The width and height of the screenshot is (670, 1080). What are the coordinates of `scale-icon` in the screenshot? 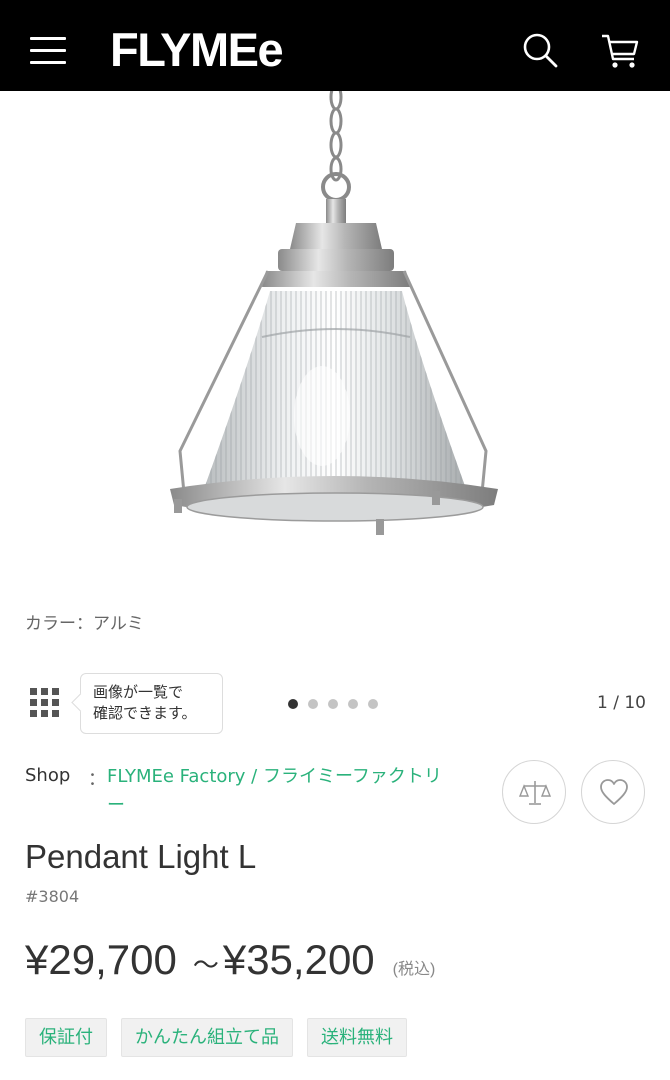 It's located at (535, 793).